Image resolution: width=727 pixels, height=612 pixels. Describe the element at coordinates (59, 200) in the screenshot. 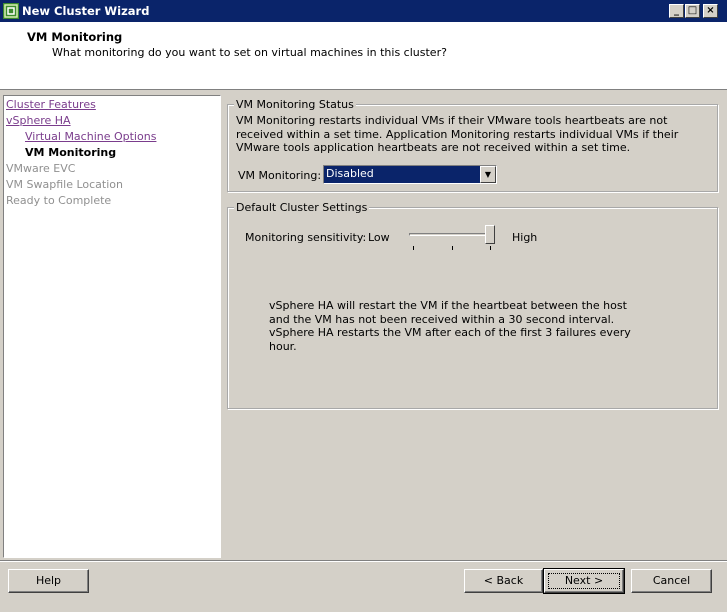

I see `nav-item-ready-to-complete: Ready to Complete` at that location.